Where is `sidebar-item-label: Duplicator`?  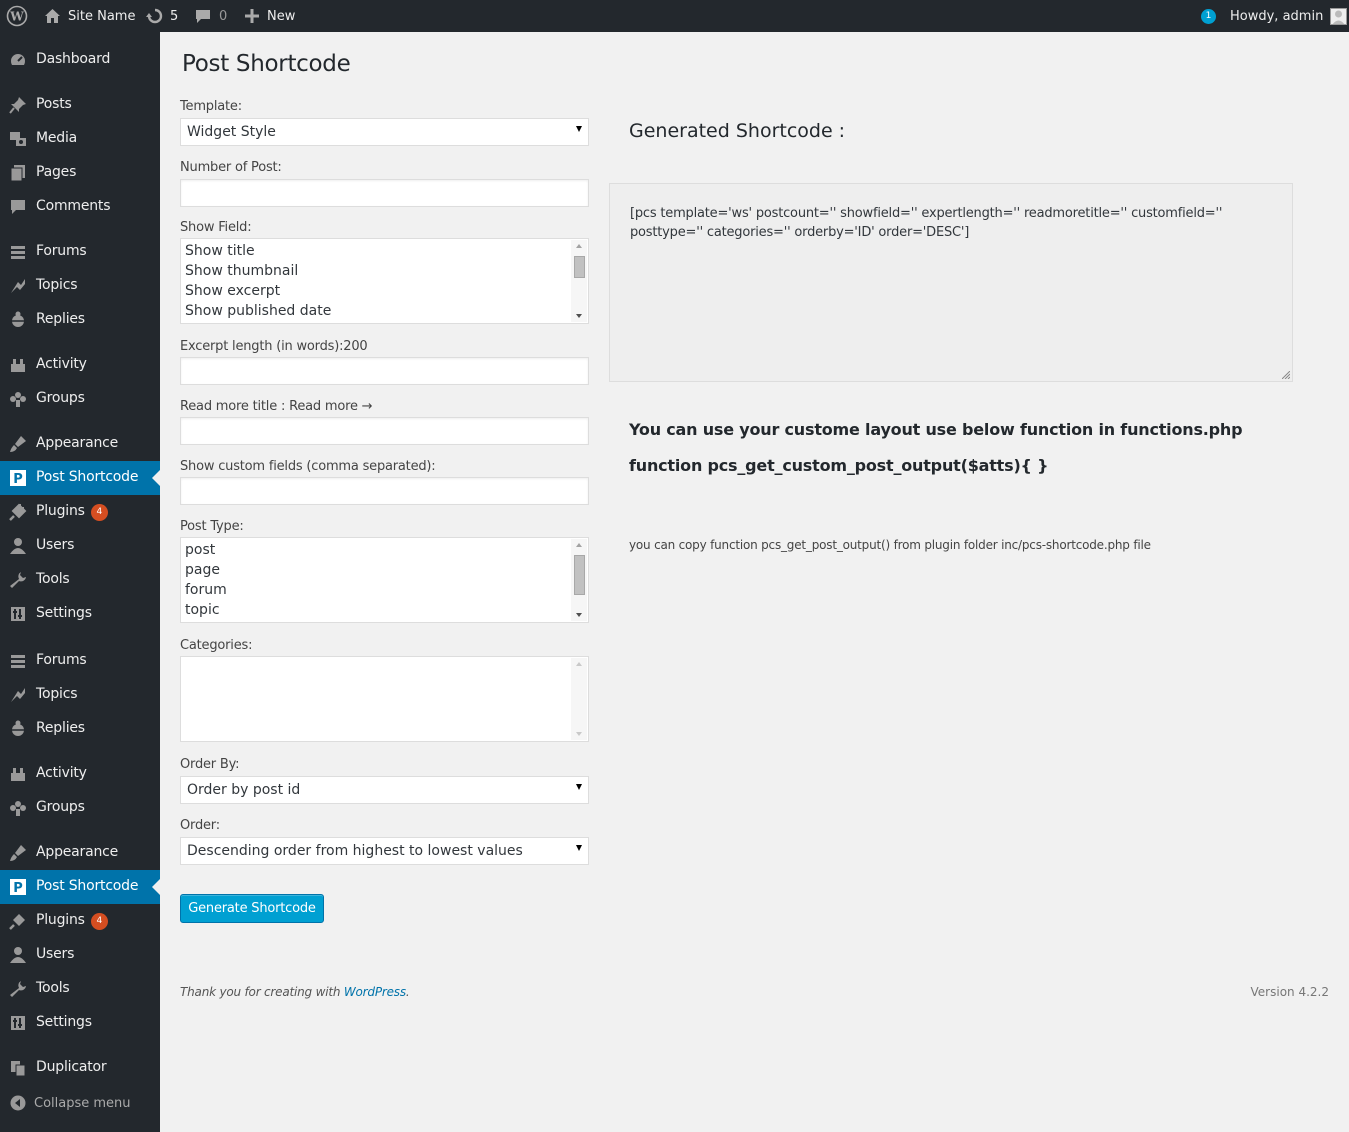 sidebar-item-label: Duplicator is located at coordinates (71, 1067).